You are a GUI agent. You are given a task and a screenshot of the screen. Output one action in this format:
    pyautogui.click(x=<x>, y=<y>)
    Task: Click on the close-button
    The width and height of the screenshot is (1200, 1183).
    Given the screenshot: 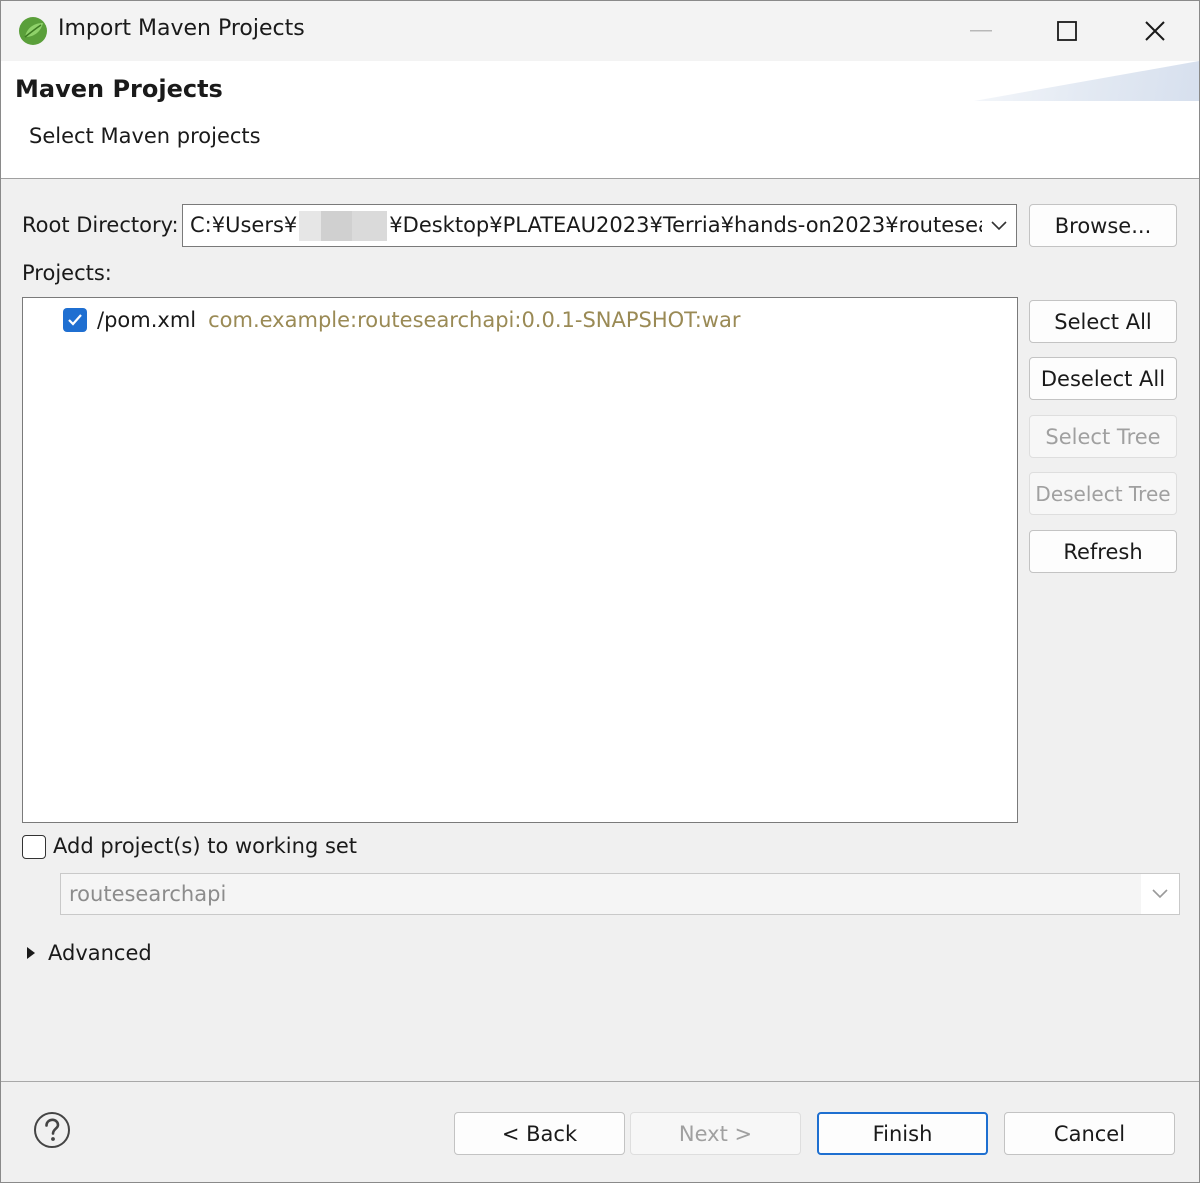 What is the action you would take?
    pyautogui.click(x=1155, y=31)
    